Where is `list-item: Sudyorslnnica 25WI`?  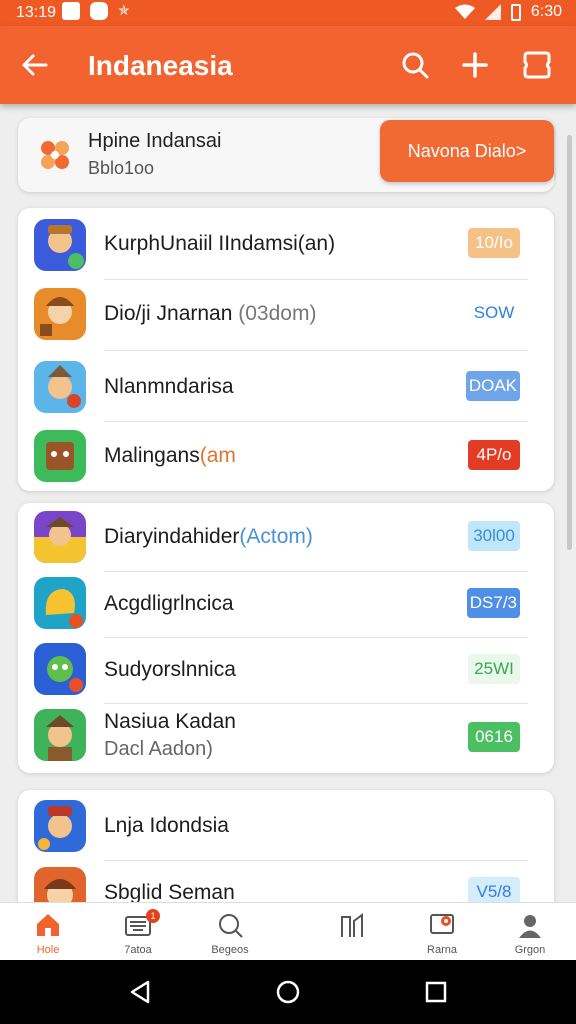 list-item: Sudyorslnnica 25WI is located at coordinates (286, 671).